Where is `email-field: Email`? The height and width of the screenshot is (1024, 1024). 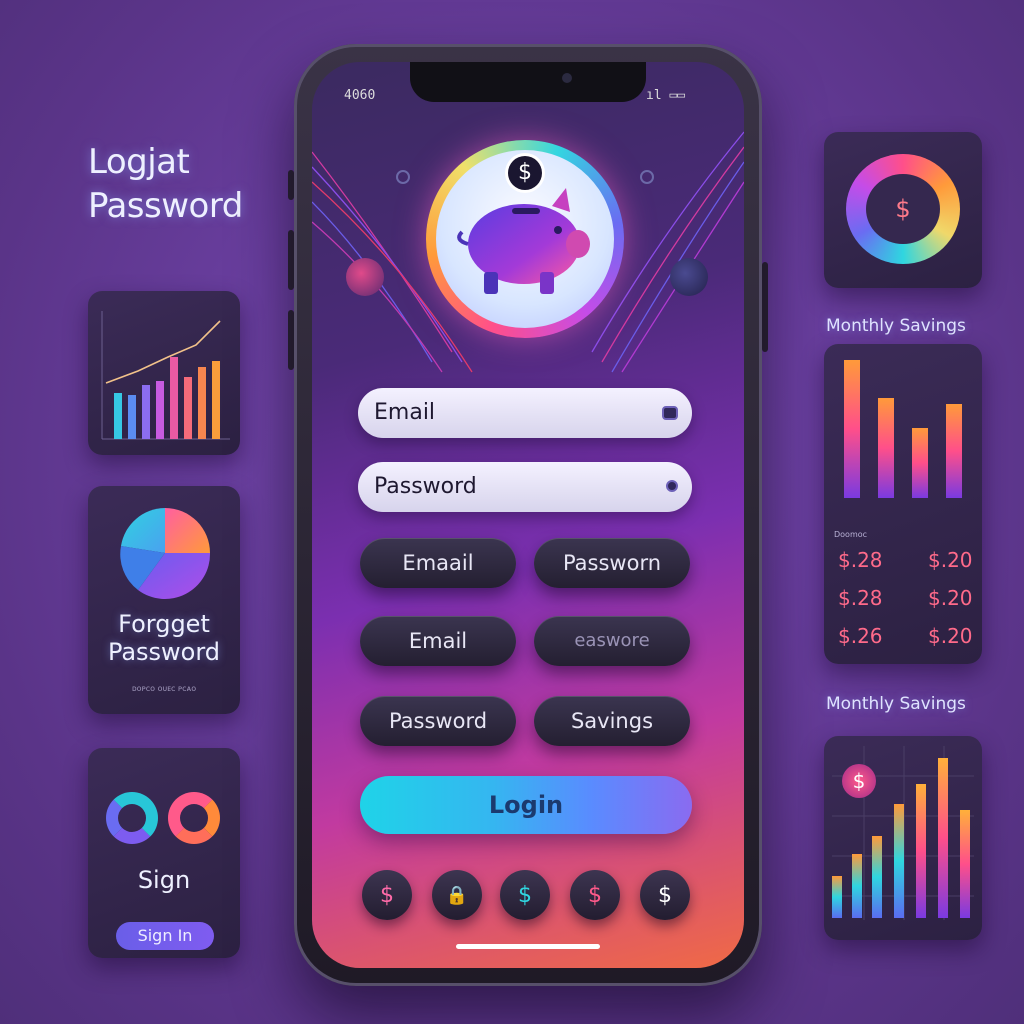
email-field: Email is located at coordinates (525, 413).